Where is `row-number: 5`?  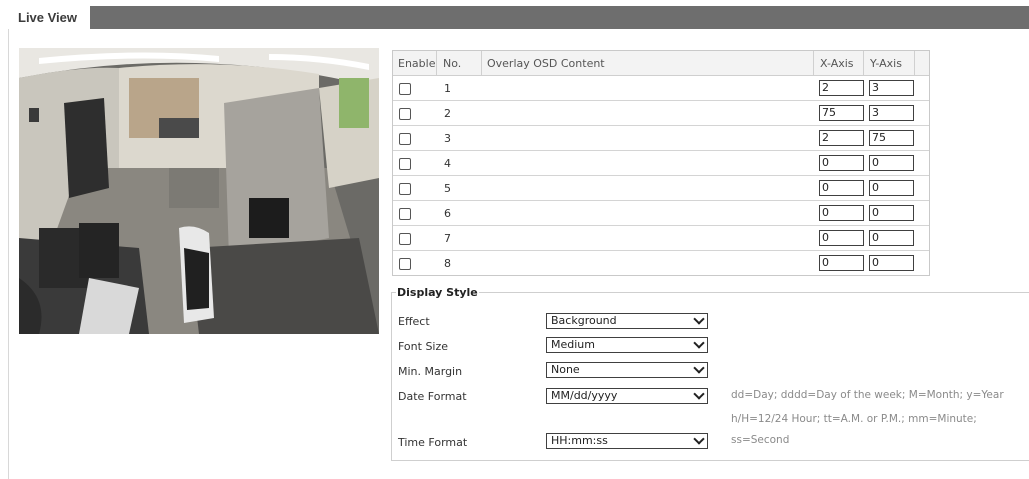
row-number: 5 is located at coordinates (447, 188).